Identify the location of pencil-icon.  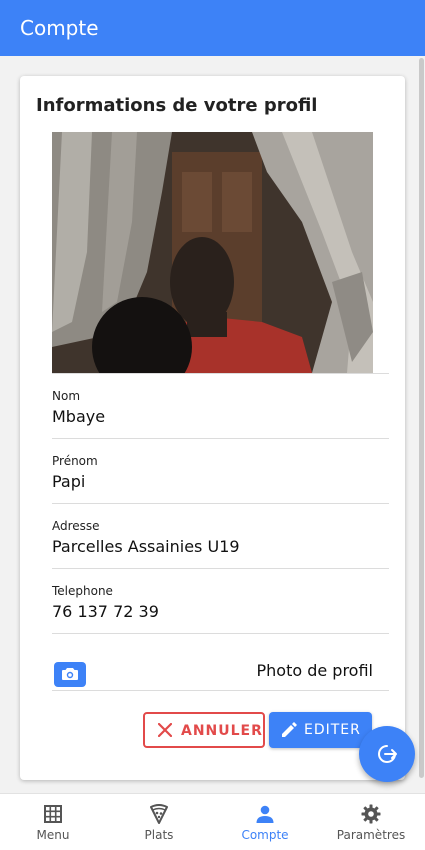
(289, 729).